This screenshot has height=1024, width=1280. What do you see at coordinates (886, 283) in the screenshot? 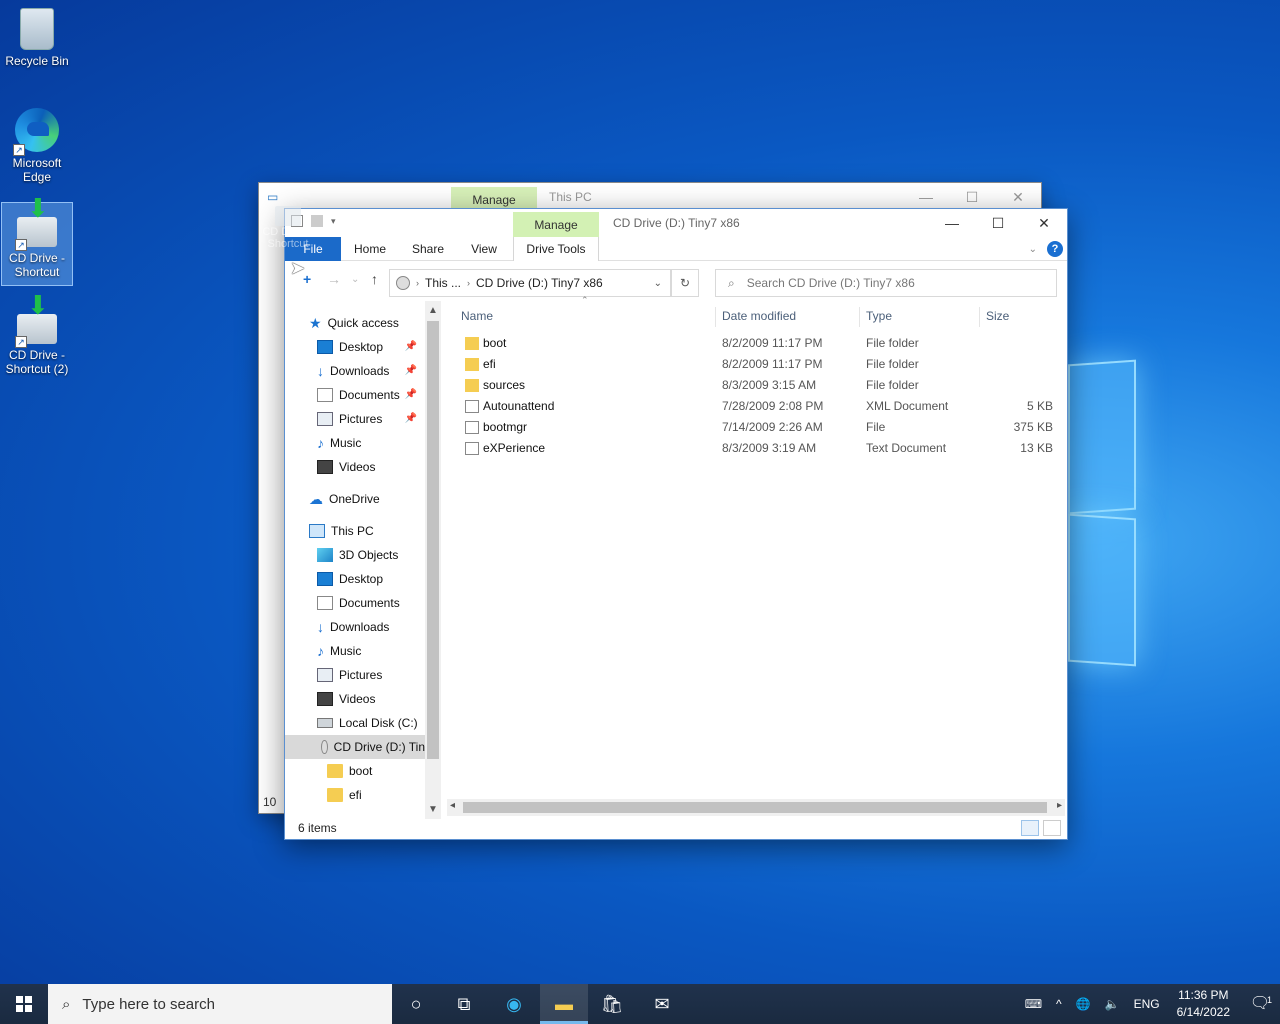
I see `search-input: ⌕ Search CD Drive (D:) Tiny7 x86` at bounding box center [886, 283].